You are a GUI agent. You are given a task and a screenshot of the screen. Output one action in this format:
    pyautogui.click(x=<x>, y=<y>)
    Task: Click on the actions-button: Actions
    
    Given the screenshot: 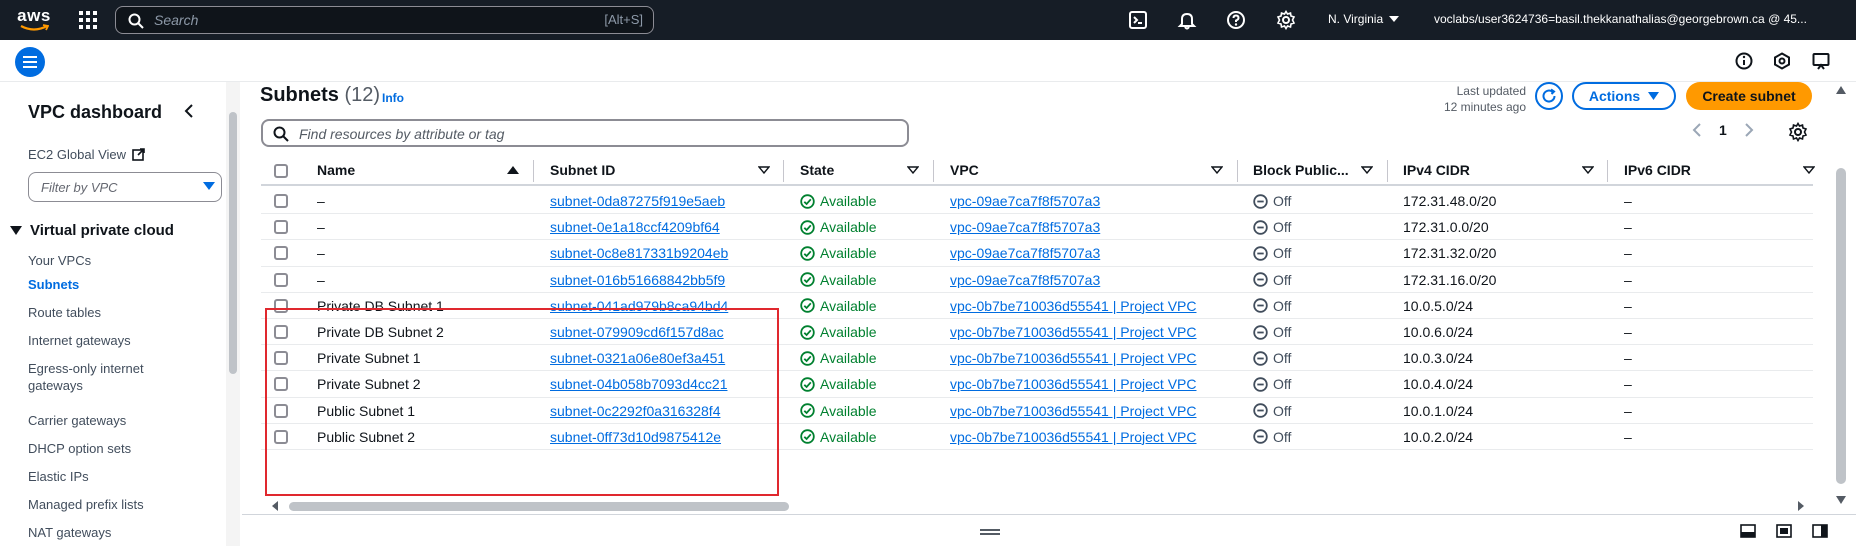 What is the action you would take?
    pyautogui.click(x=1624, y=96)
    